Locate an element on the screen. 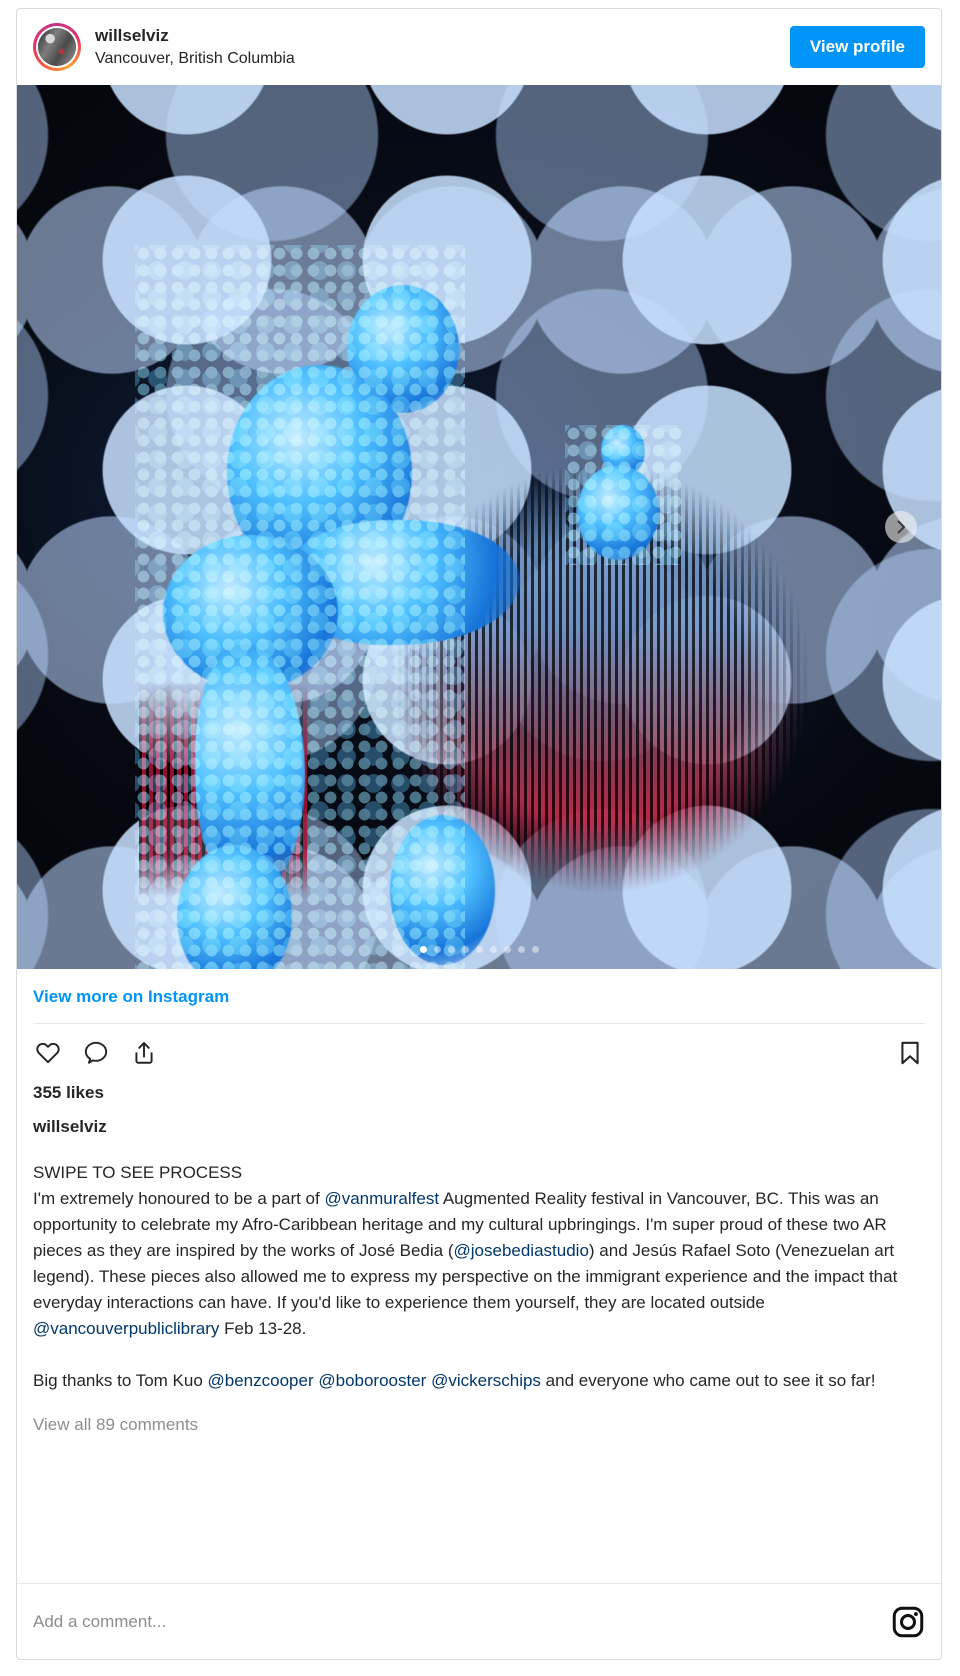 The height and width of the screenshot is (1676, 960). caption-mention: @josebediastudio is located at coordinates (521, 1250).